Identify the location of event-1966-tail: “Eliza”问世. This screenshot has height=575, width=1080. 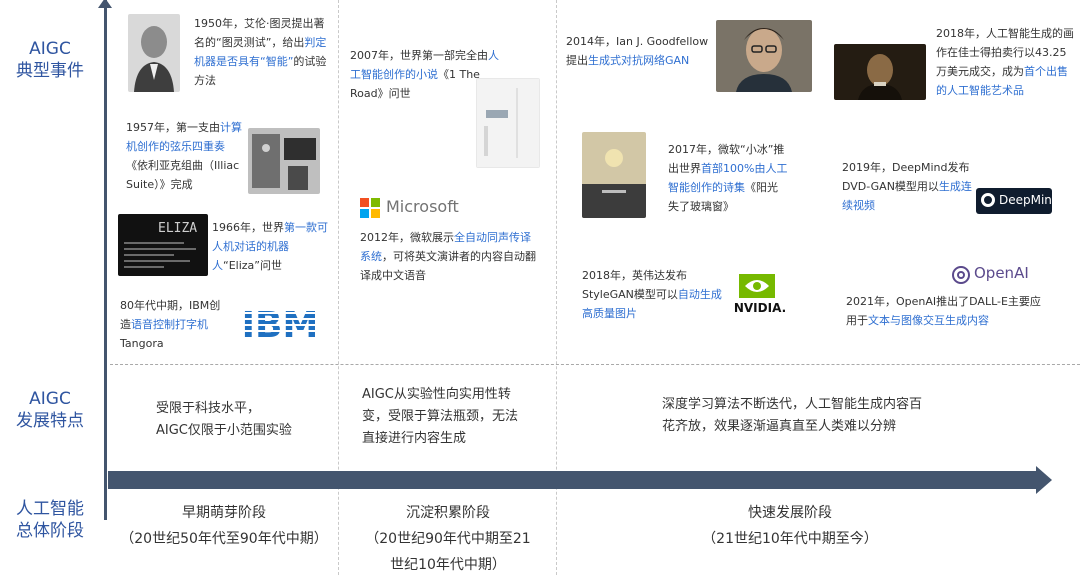
(252, 265).